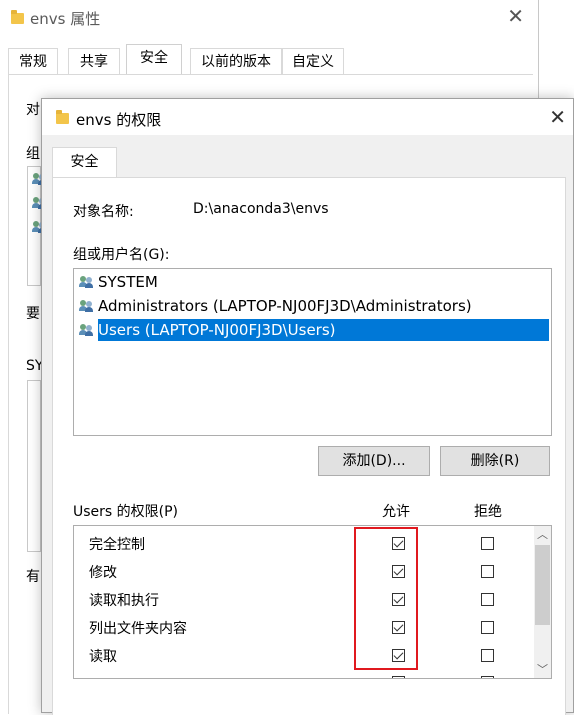  I want to click on chevron-up-icon: ︿, so click(542, 534).